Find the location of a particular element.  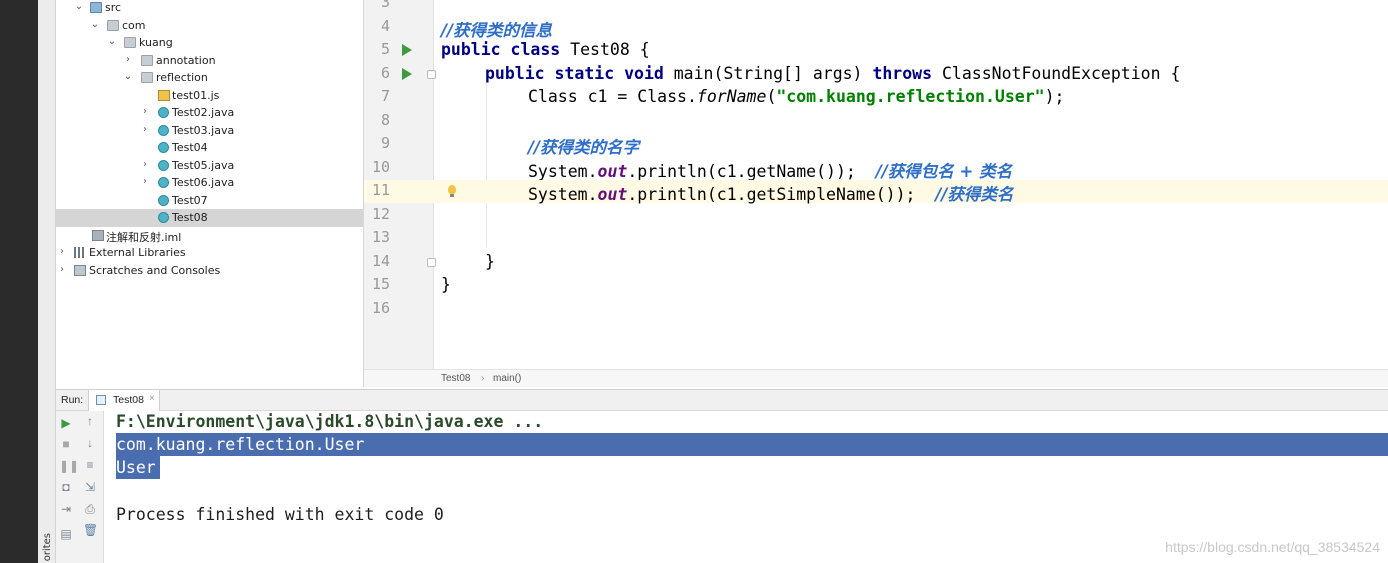

breadcrumb: Test08 › main() is located at coordinates (876, 378).